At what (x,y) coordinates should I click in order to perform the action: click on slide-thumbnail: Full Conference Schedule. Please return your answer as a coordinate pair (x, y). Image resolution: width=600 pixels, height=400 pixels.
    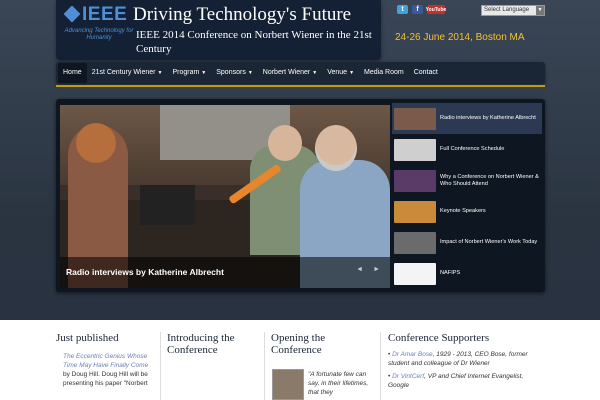
    Looking at the image, I should click on (467, 149).